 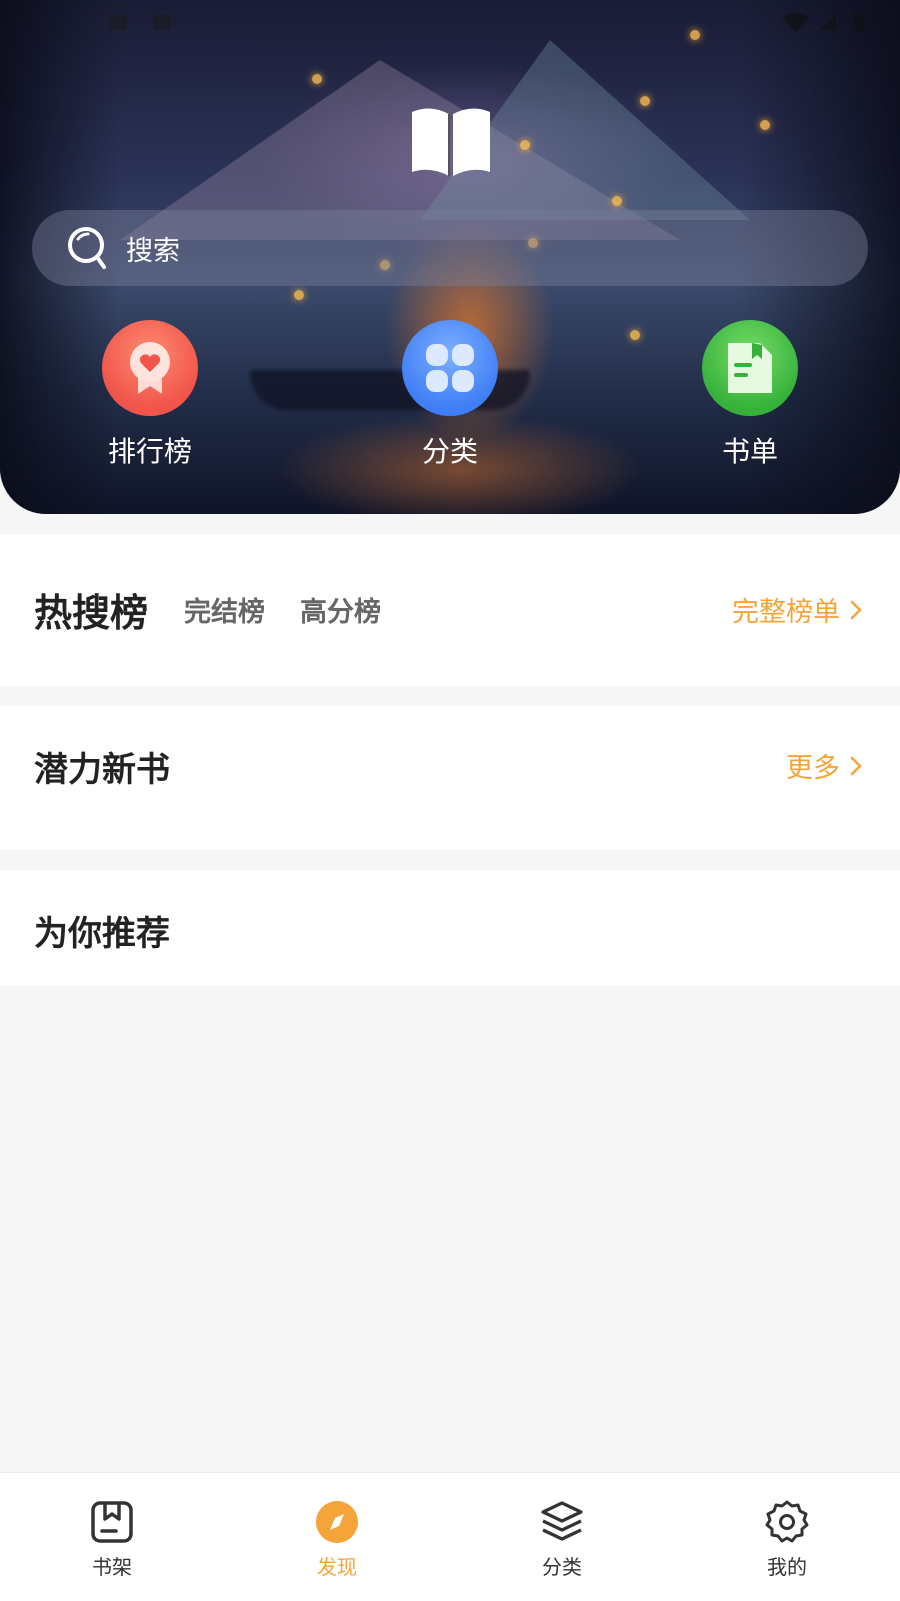 I want to click on image-notification-icon, so click(x=118, y=22).